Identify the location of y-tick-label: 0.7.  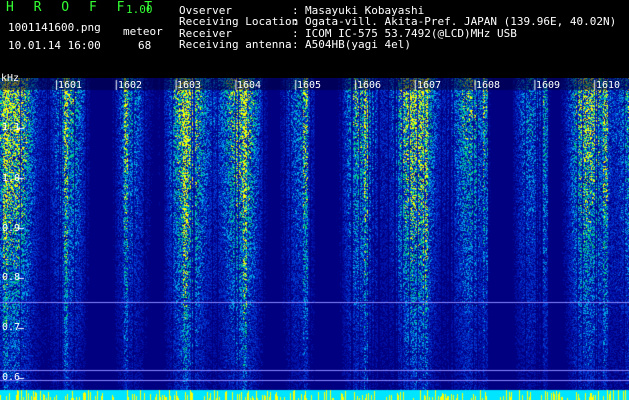
(11, 327).